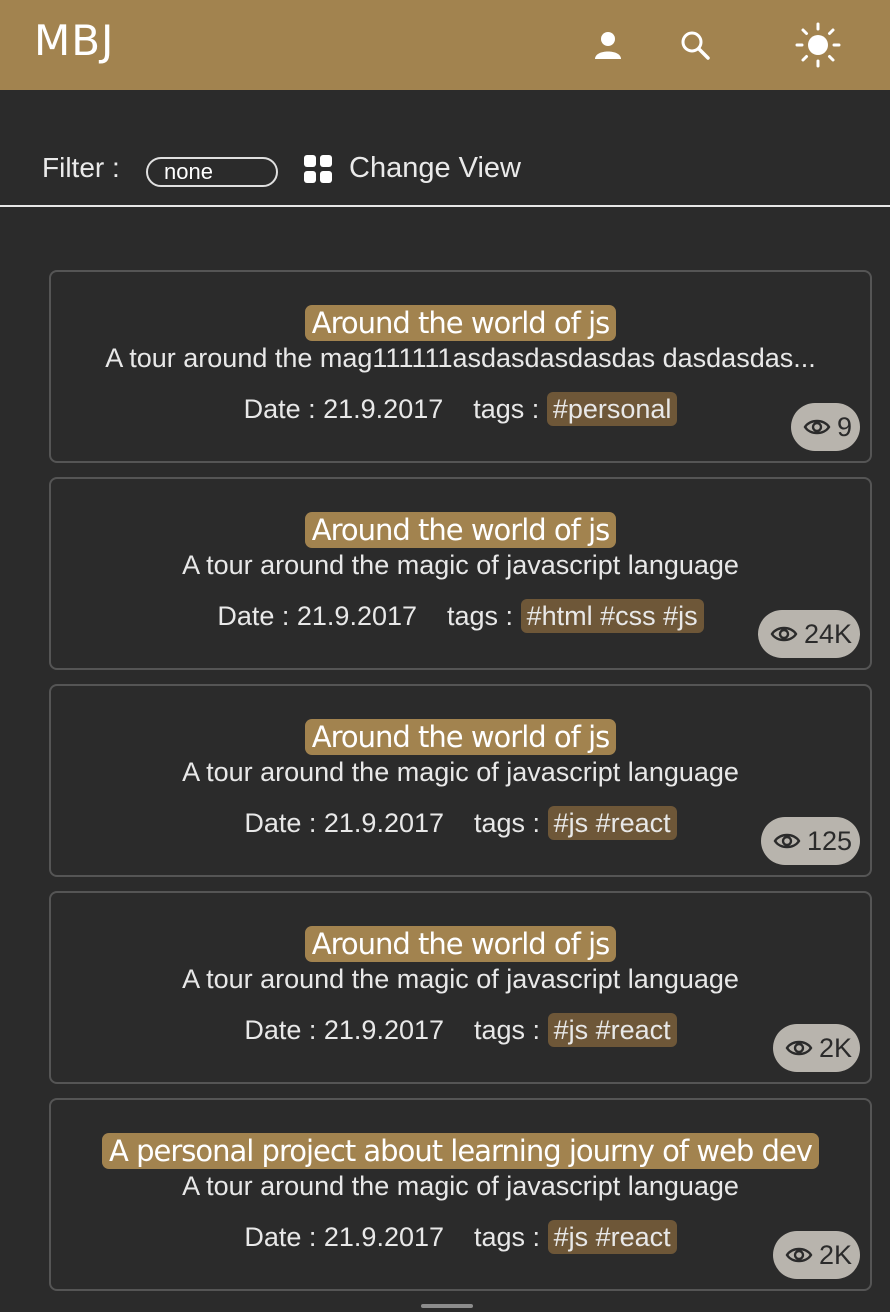  I want to click on view-count-badge: 9, so click(825, 427).